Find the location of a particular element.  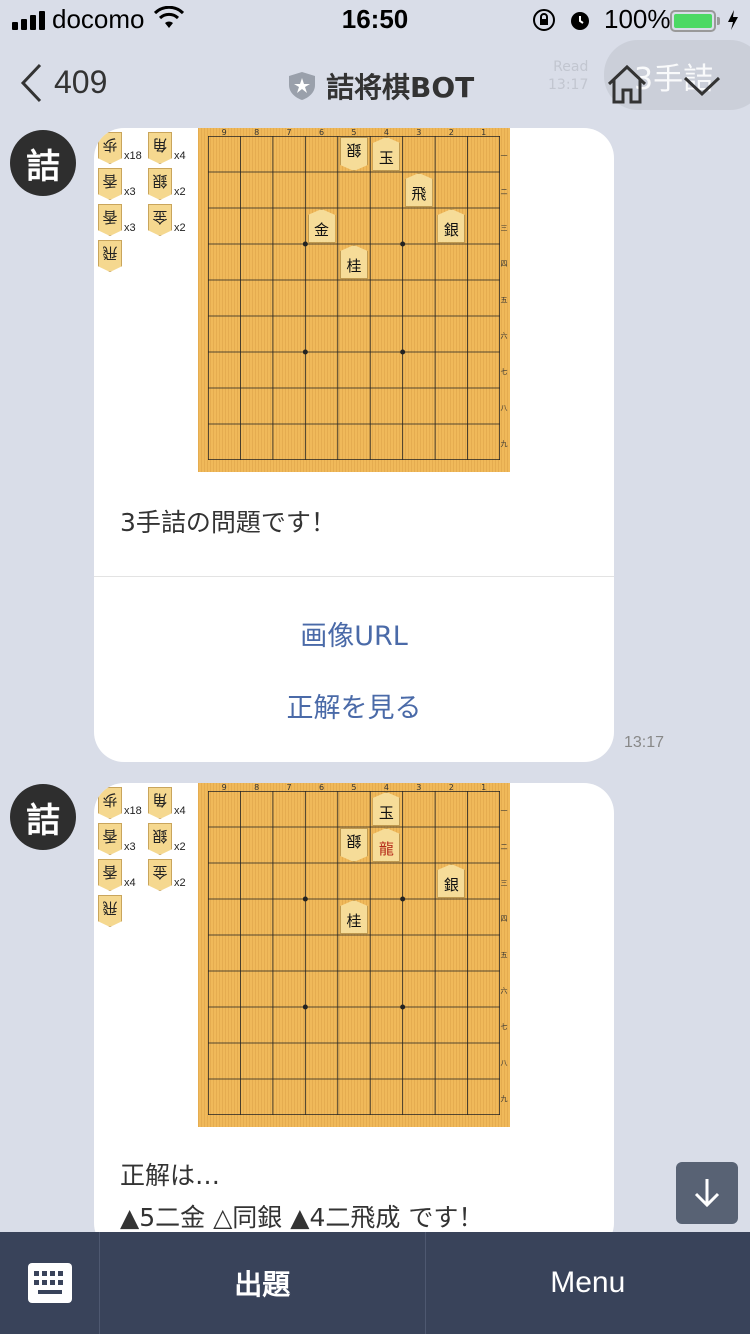

back-count: 409 is located at coordinates (80, 82).